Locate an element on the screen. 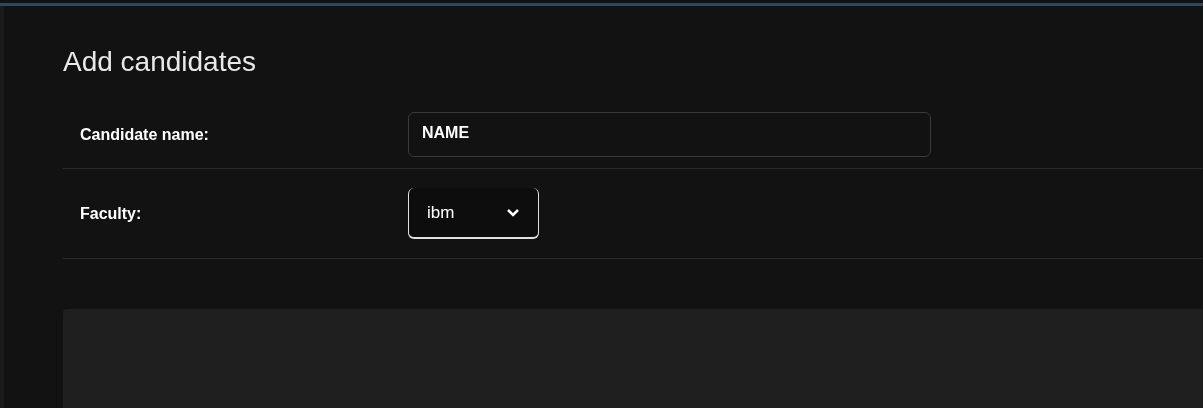  field-label: Faculty: is located at coordinates (111, 213).